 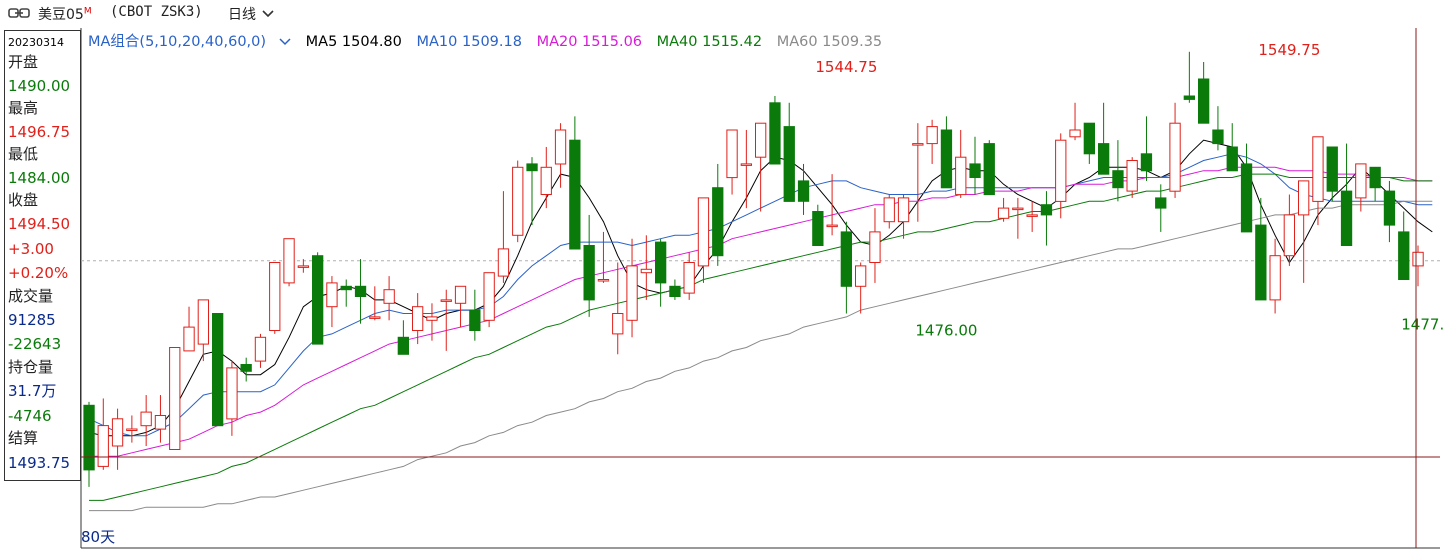 I want to click on price-annotation: 1476.00, so click(x=946, y=331).